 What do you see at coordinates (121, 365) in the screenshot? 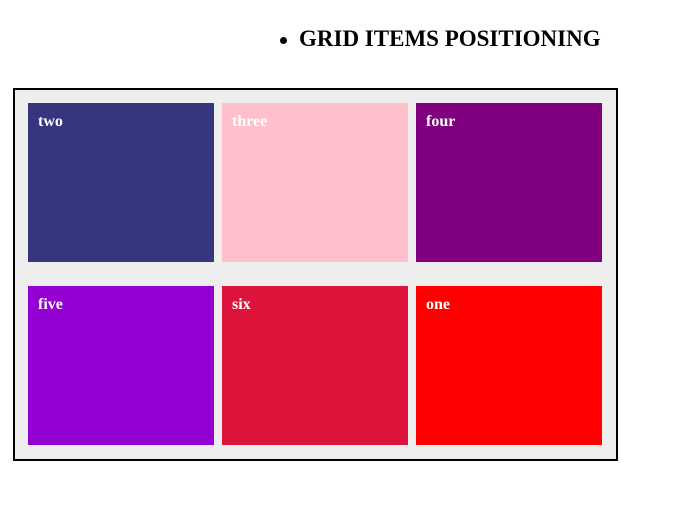
I see `grid-item-five: five` at bounding box center [121, 365].